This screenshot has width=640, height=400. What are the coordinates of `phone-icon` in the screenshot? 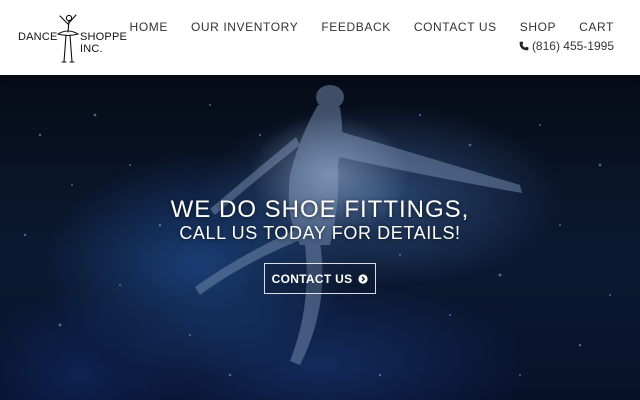 It's located at (524, 46).